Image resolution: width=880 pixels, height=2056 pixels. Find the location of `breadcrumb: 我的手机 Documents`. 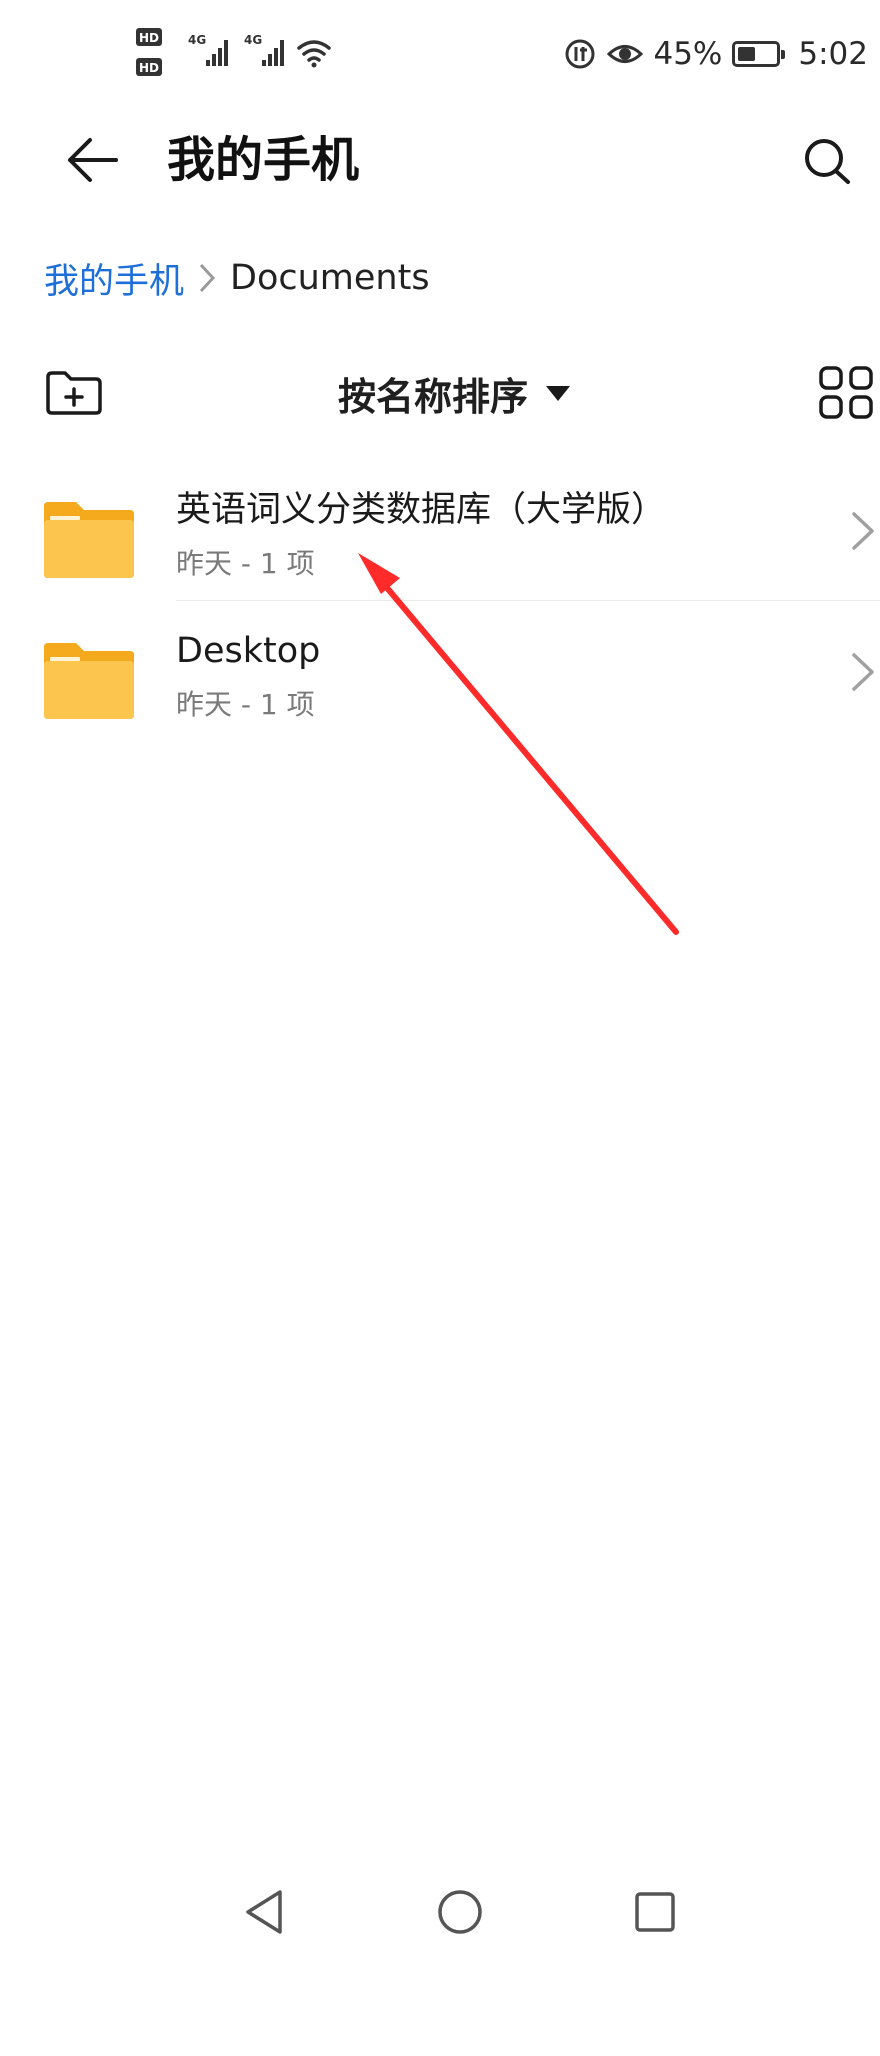

breadcrumb: 我的手机 Documents is located at coordinates (237, 278).